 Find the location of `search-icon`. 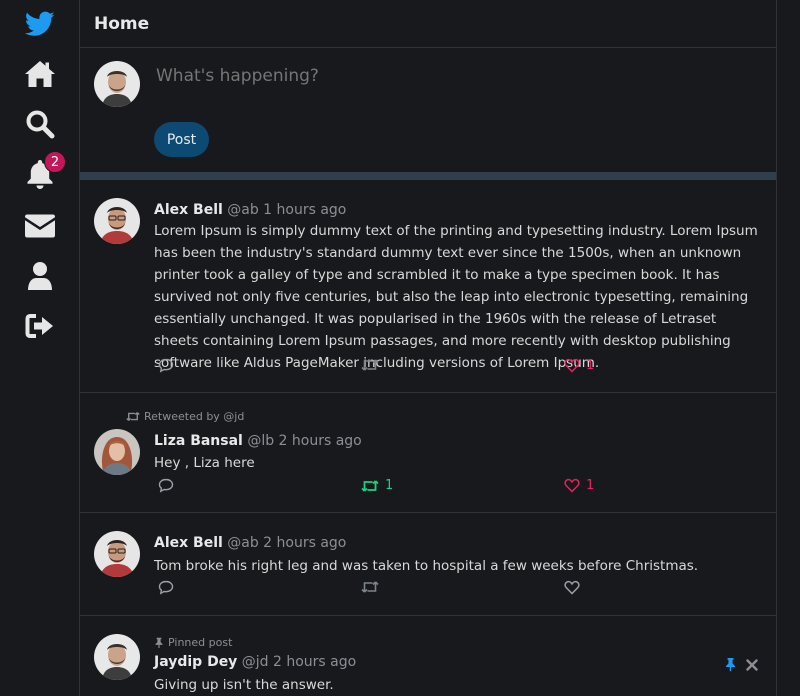

search-icon is located at coordinates (40, 124).